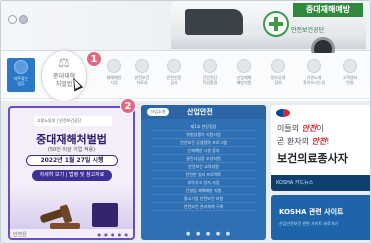 This screenshot has height=244, width=371. Describe the element at coordinates (12, 19) in the screenshot. I see `slider-prev-control` at that location.